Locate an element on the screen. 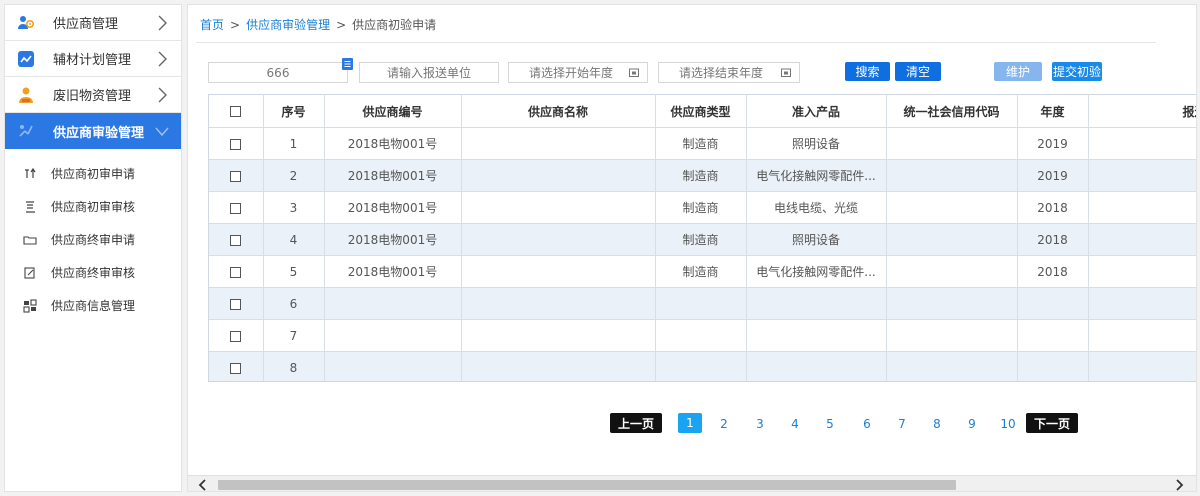 The image size is (1200, 496). cell-type: 制造商 is located at coordinates (701, 239).